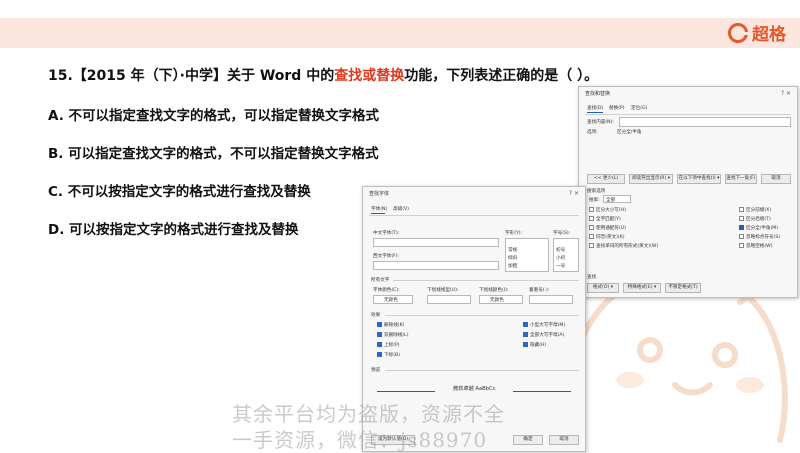 The height and width of the screenshot is (453, 800). What do you see at coordinates (401, 209) in the screenshot?
I see `tab-advanced: 高级(V)` at bounding box center [401, 209].